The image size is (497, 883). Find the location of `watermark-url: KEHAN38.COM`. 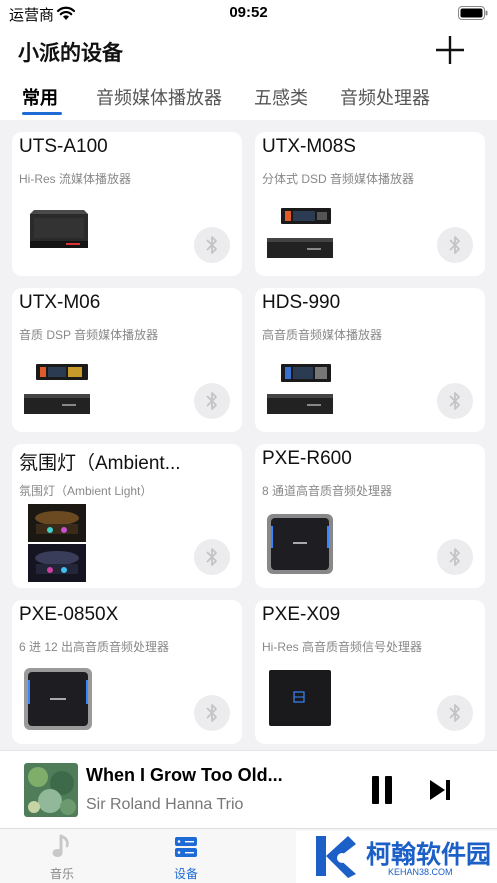

watermark-url: KEHAN38.COM is located at coordinates (420, 872).